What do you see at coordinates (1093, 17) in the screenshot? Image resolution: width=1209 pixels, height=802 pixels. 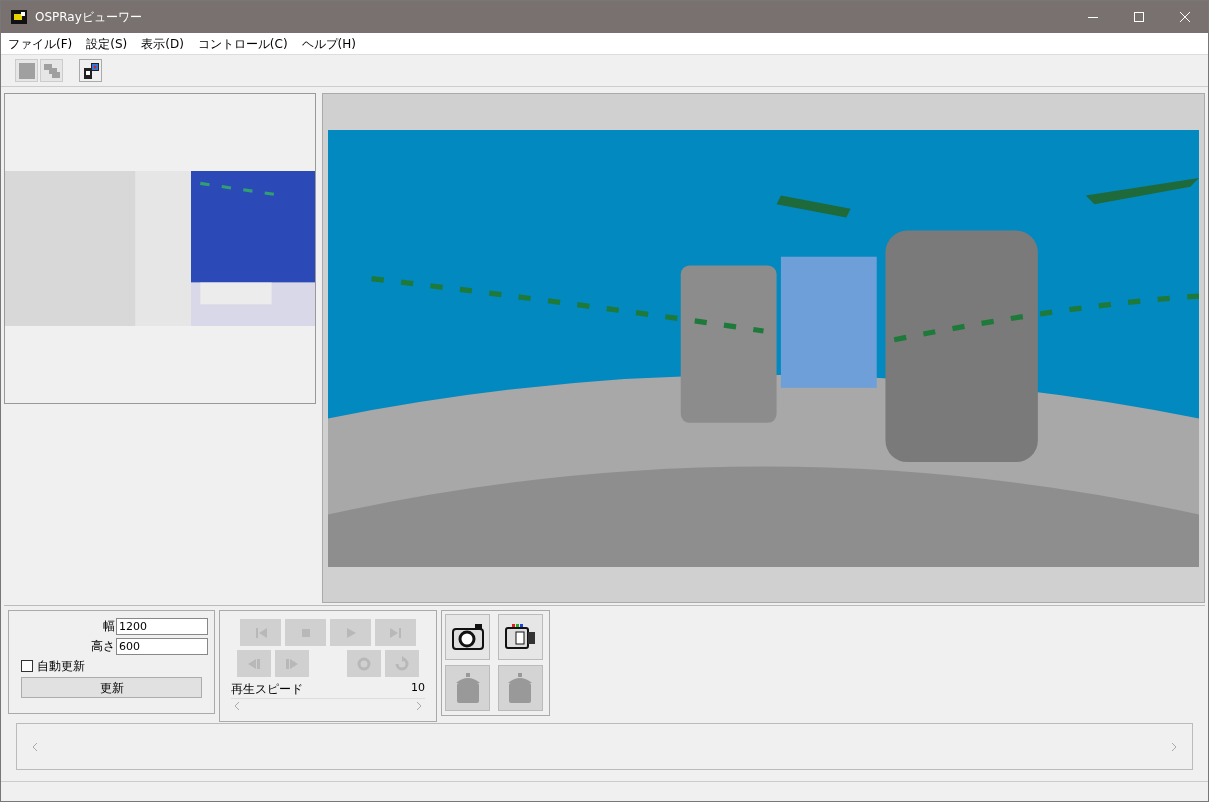 I see `minimize-icon` at bounding box center [1093, 17].